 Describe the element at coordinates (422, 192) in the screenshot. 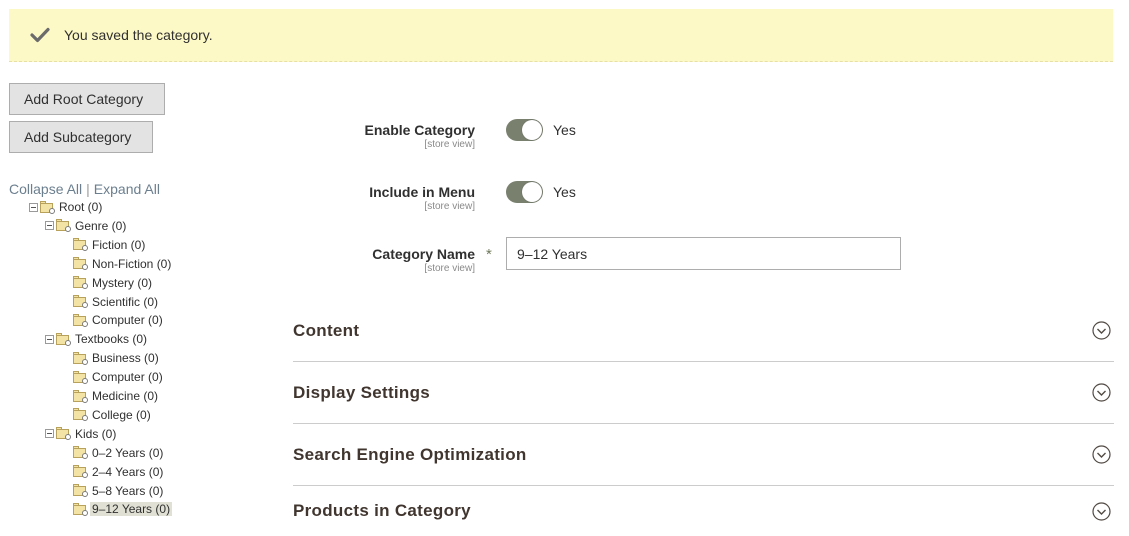

I see `include-in-menu-label: Include in Menu` at that location.